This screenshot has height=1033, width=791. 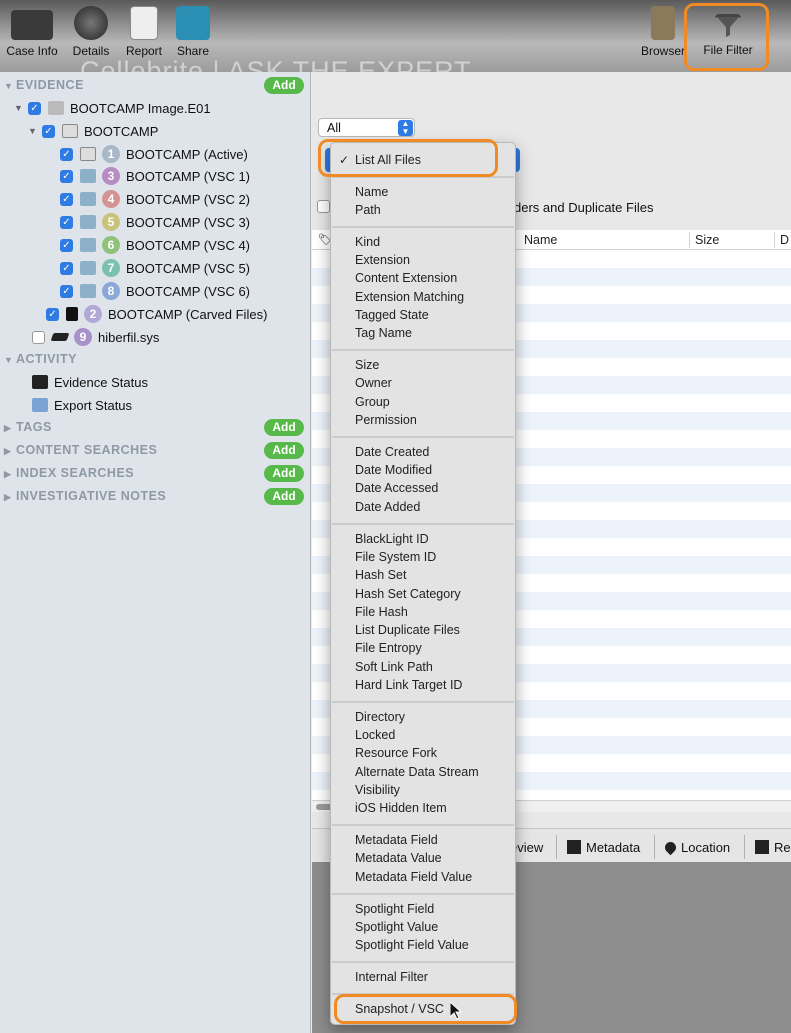 I want to click on checkbox, so click(x=38, y=337).